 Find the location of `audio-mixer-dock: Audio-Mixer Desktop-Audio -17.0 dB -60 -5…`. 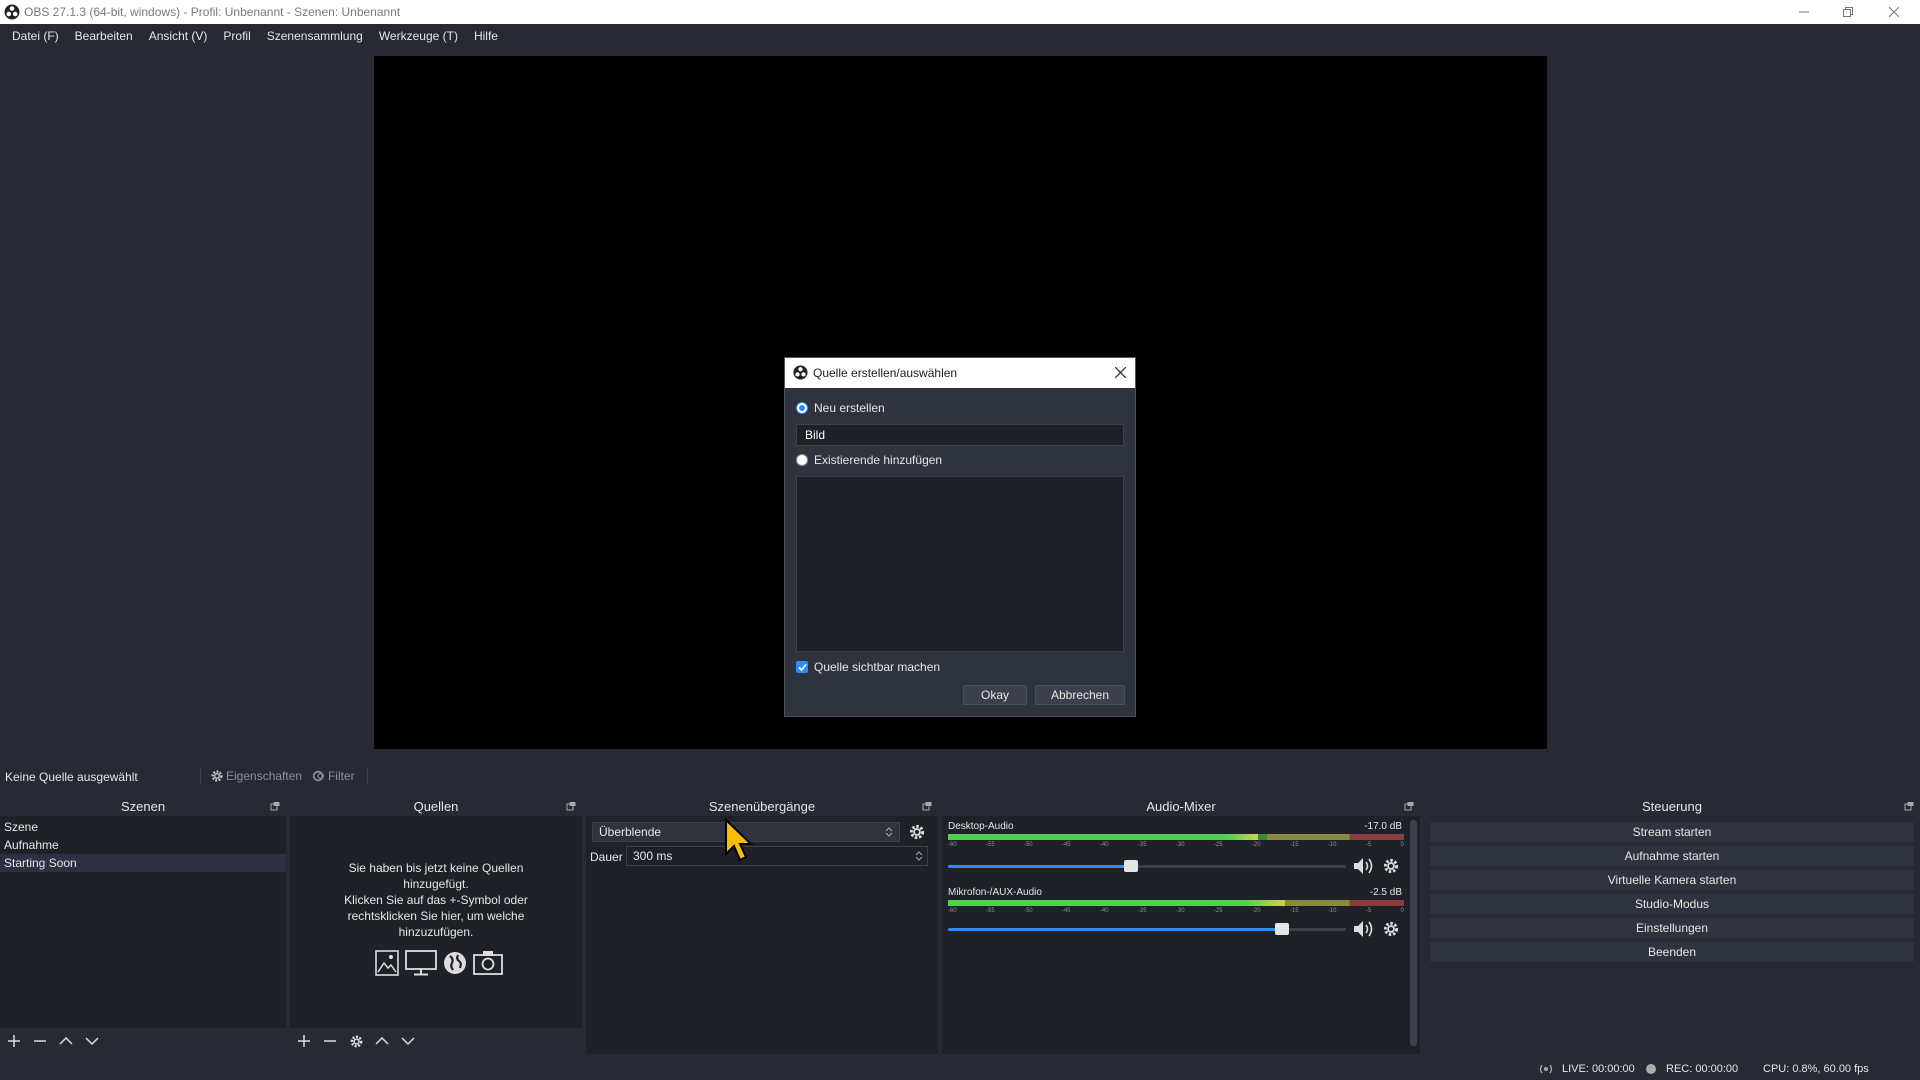

audio-mixer-dock: Audio-Mixer Desktop-Audio -17.0 dB -60 -5… is located at coordinates (1181, 925).